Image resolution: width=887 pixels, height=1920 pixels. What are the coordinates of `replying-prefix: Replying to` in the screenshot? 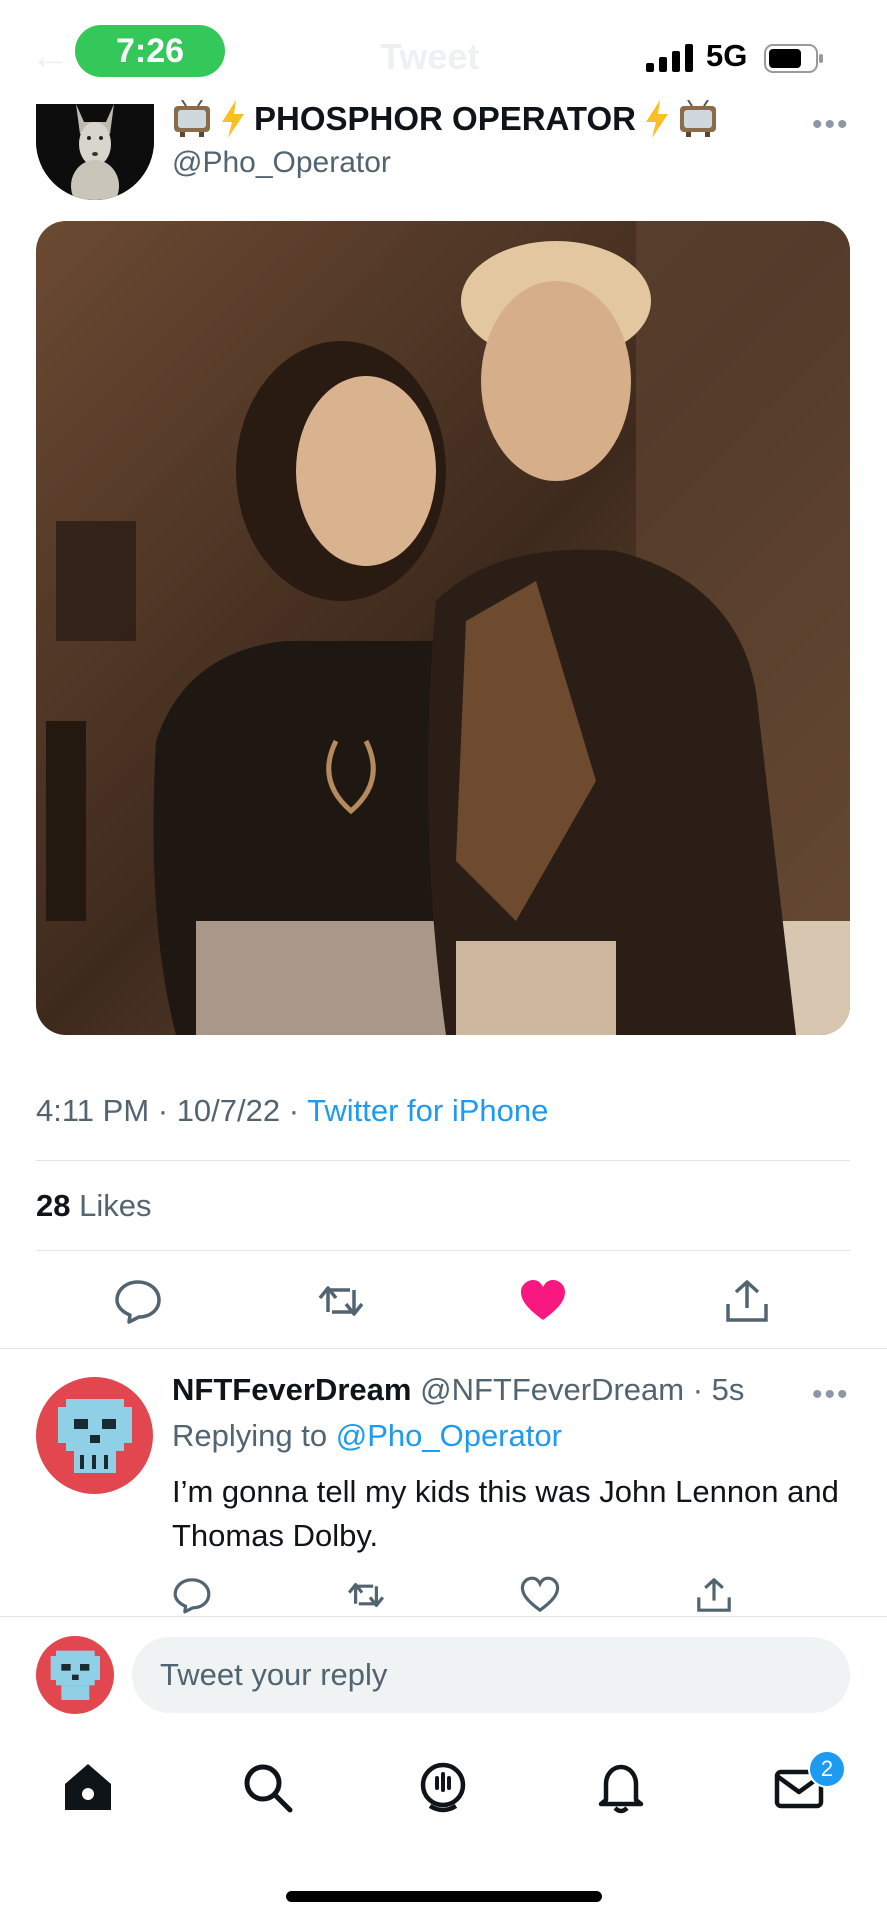 It's located at (254, 1435).